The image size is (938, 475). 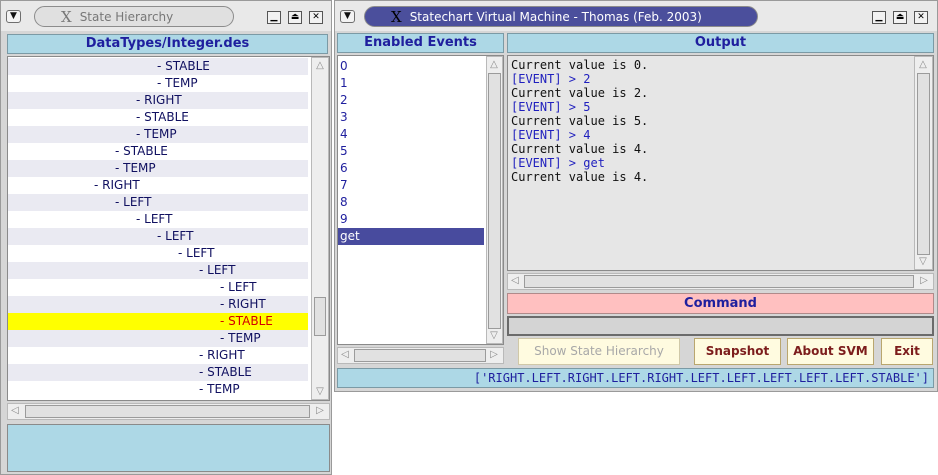 What do you see at coordinates (411, 100) in the screenshot?
I see `event-item: 2` at bounding box center [411, 100].